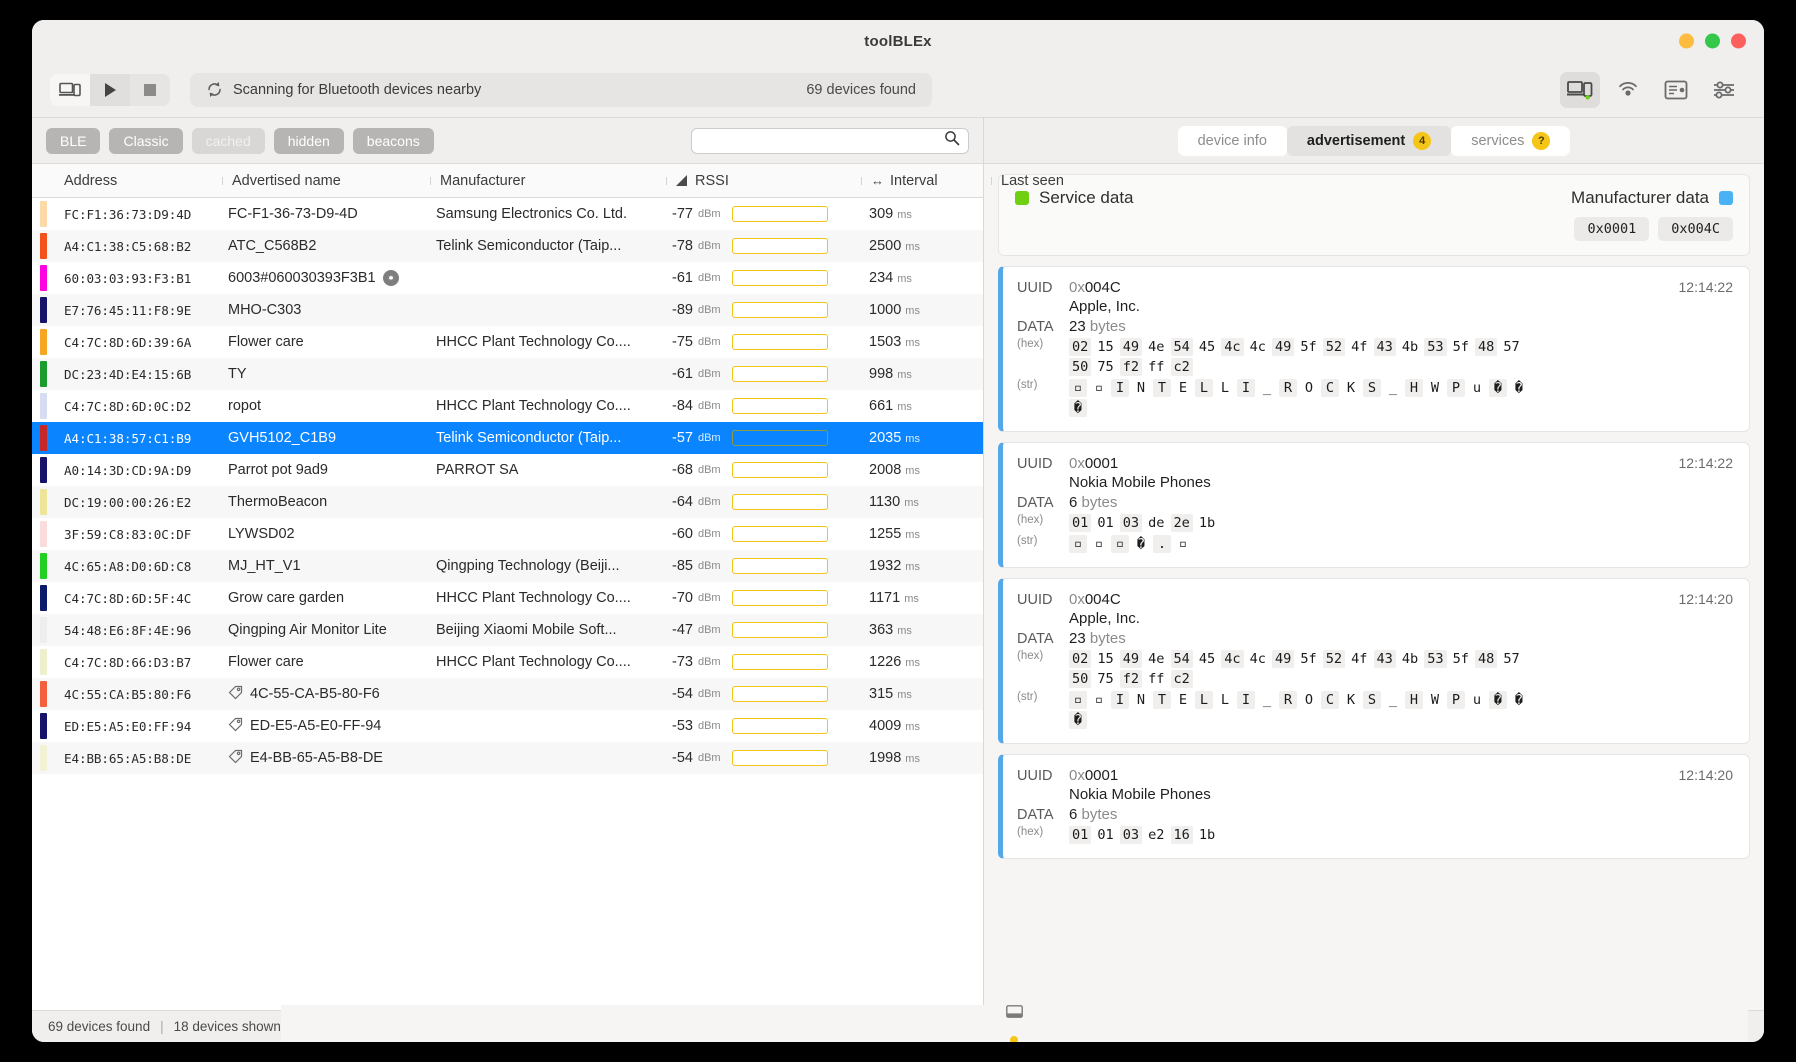 Image resolution: width=1796 pixels, height=1062 pixels. Describe the element at coordinates (1093, 502) in the screenshot. I see `data-size: 6 bytes` at that location.